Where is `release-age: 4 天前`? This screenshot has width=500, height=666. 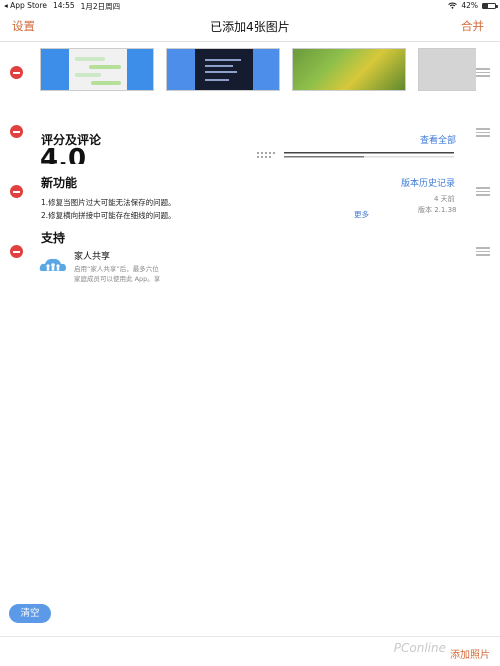 release-age: 4 天前 is located at coordinates (444, 199).